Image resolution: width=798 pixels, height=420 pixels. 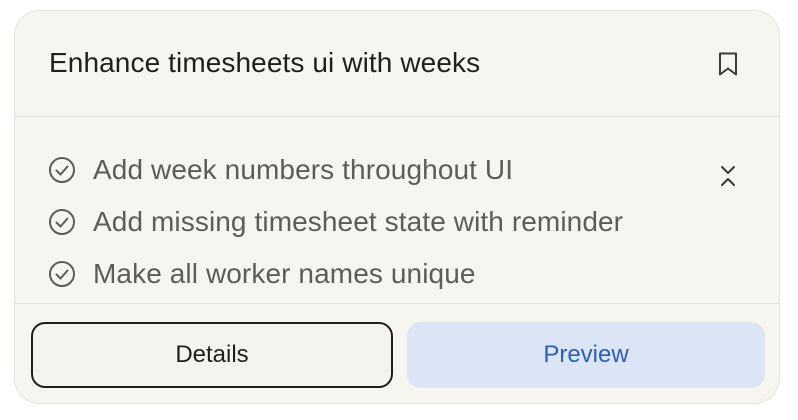 I want to click on chevron-collapse-icon, so click(x=728, y=176).